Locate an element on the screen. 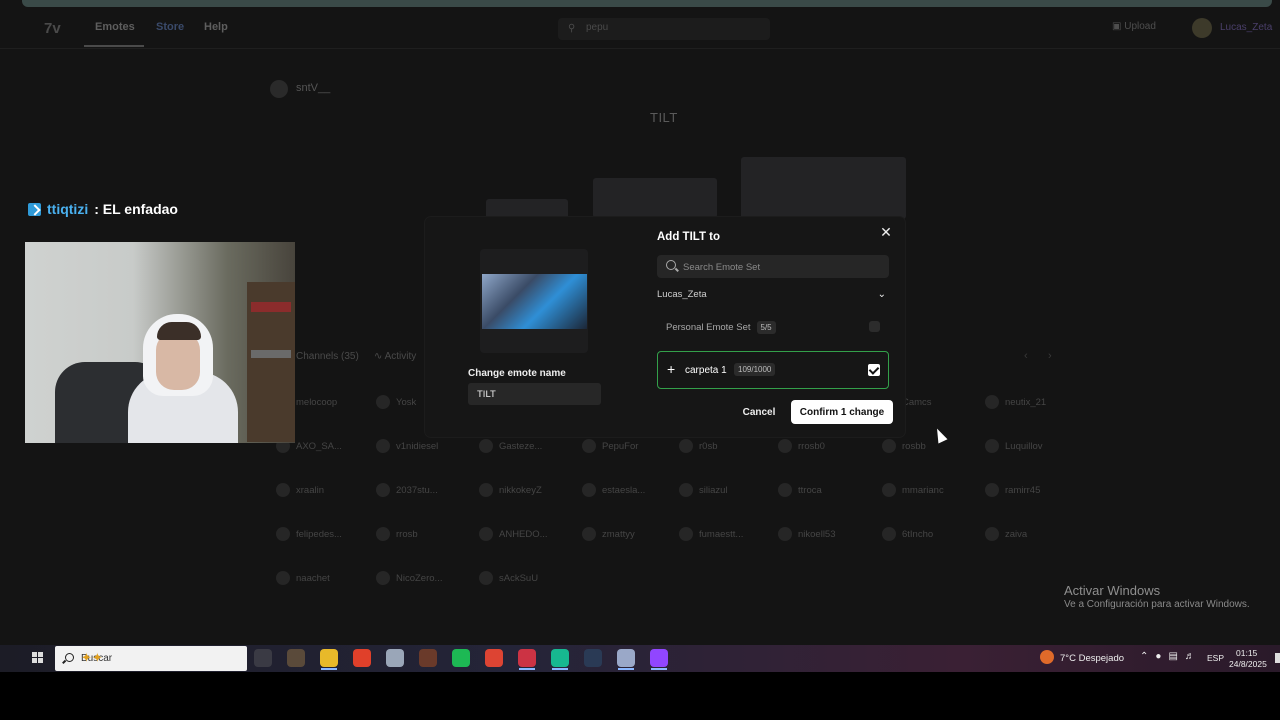  microphone-icon: ● is located at coordinates (1158, 656).